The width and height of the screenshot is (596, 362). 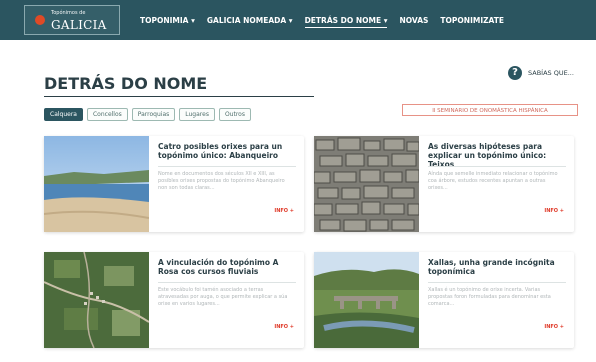 I want to click on title-underline, so click(x=179, y=96).